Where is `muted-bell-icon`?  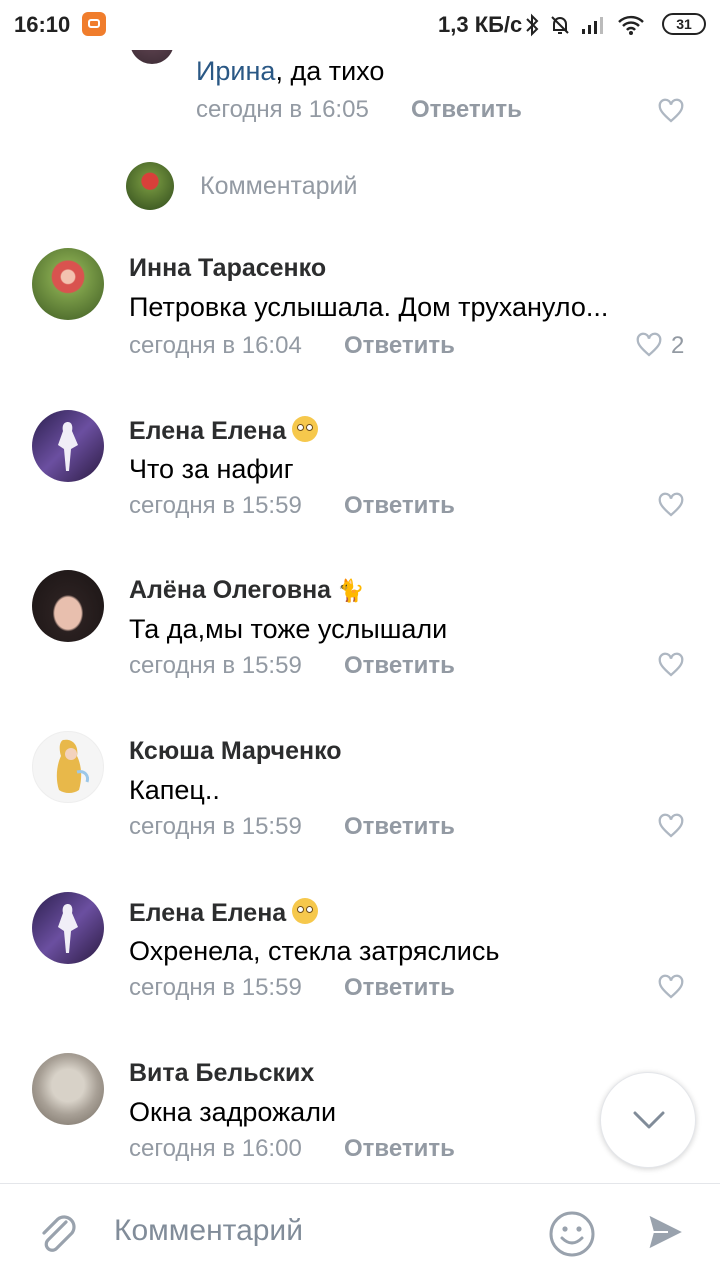 muted-bell-icon is located at coordinates (560, 25).